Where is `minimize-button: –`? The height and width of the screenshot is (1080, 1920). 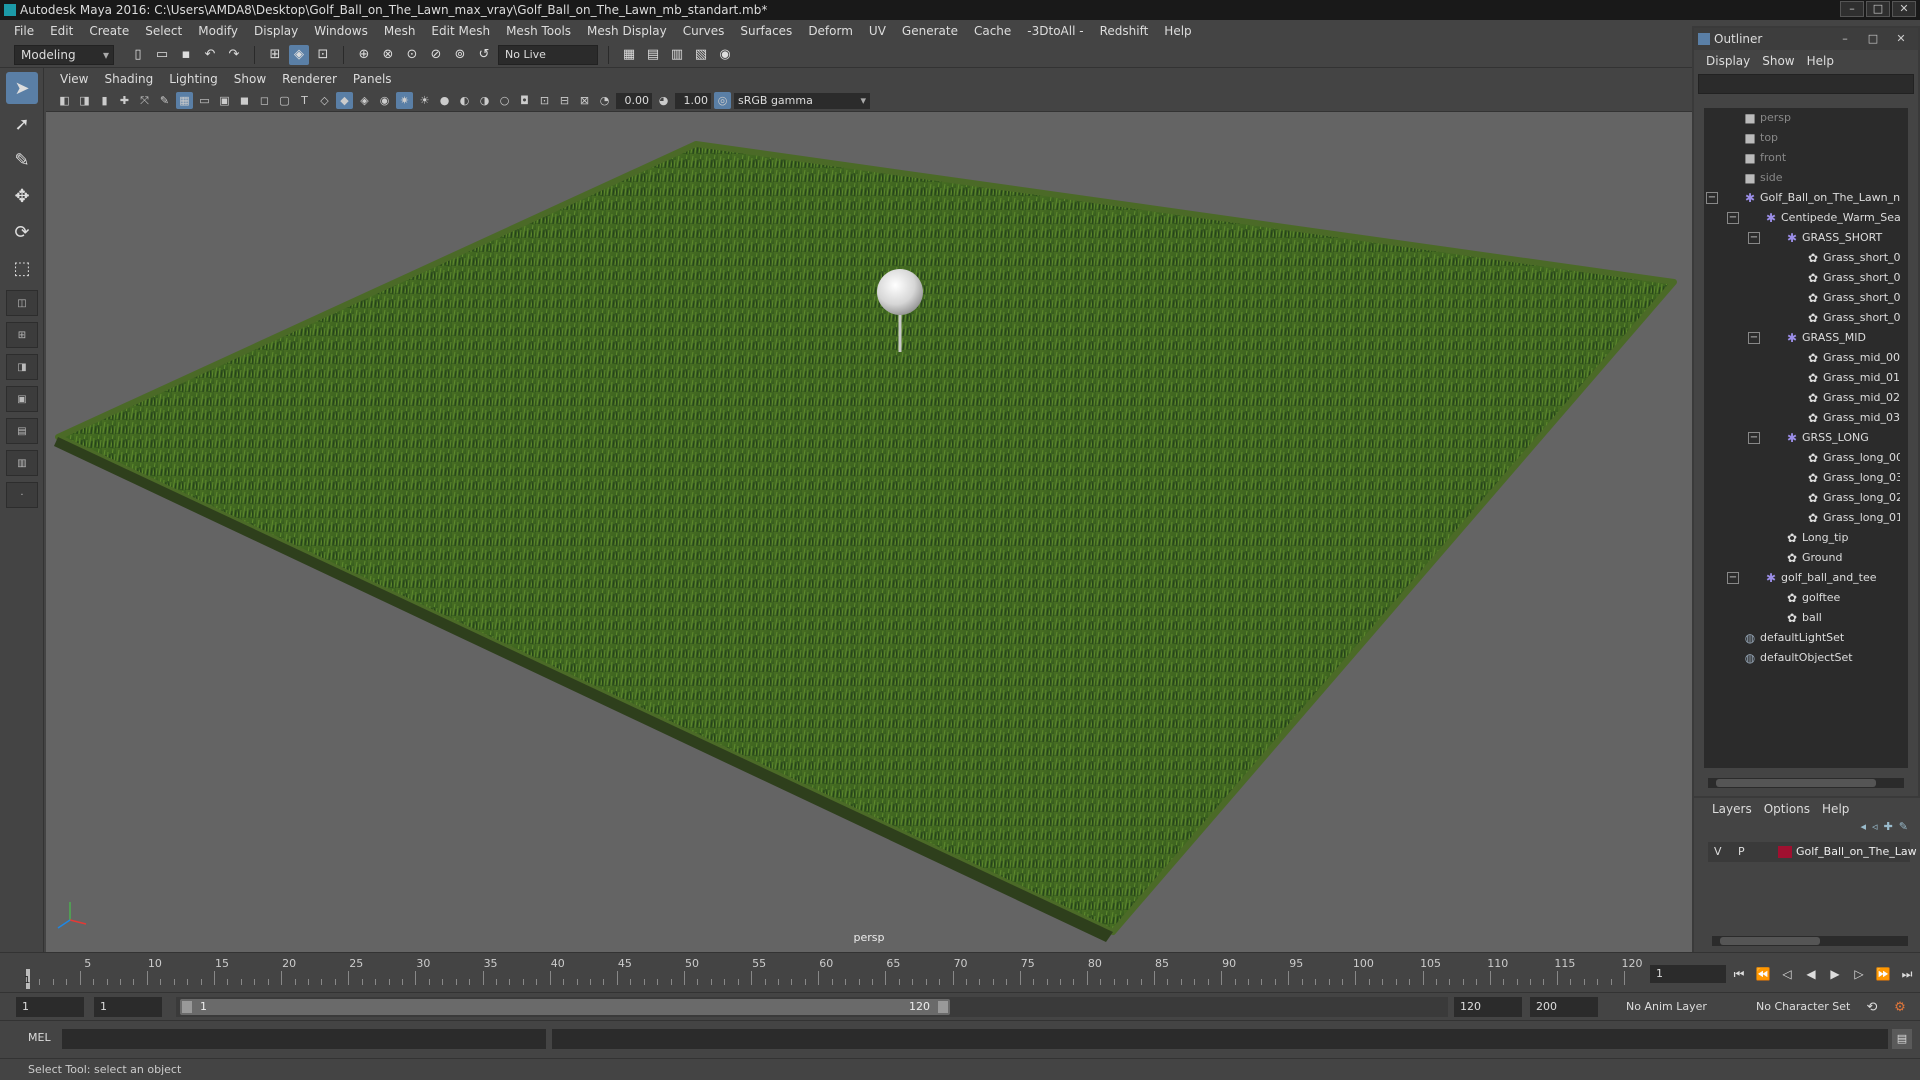 minimize-button: – is located at coordinates (1852, 9).